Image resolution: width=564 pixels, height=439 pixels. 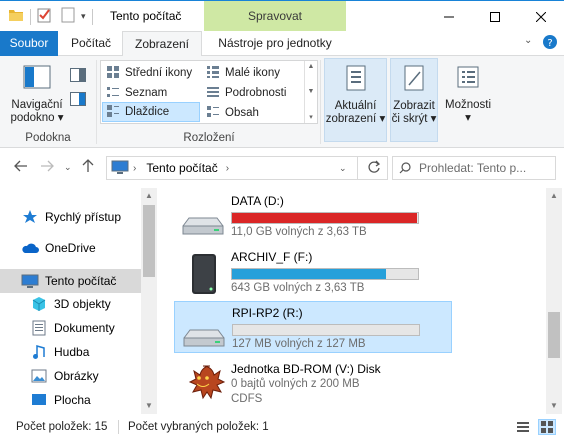 What do you see at coordinates (51, 16) in the screenshot?
I see `quick-access-toolbar: ▾` at bounding box center [51, 16].